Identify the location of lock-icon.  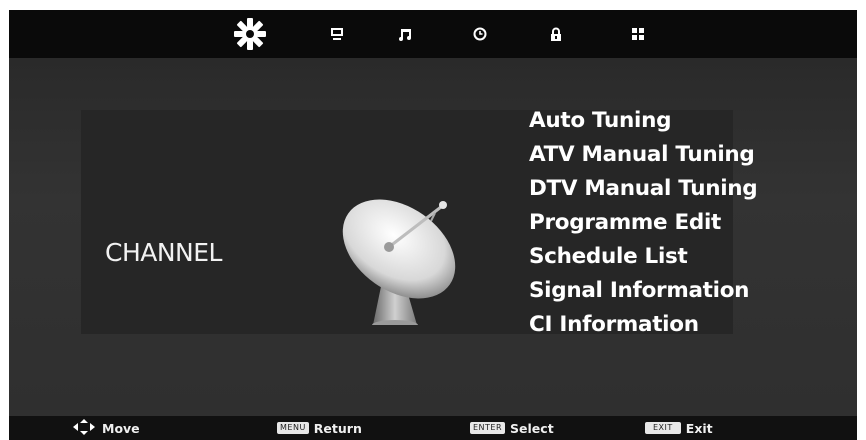
(556, 34).